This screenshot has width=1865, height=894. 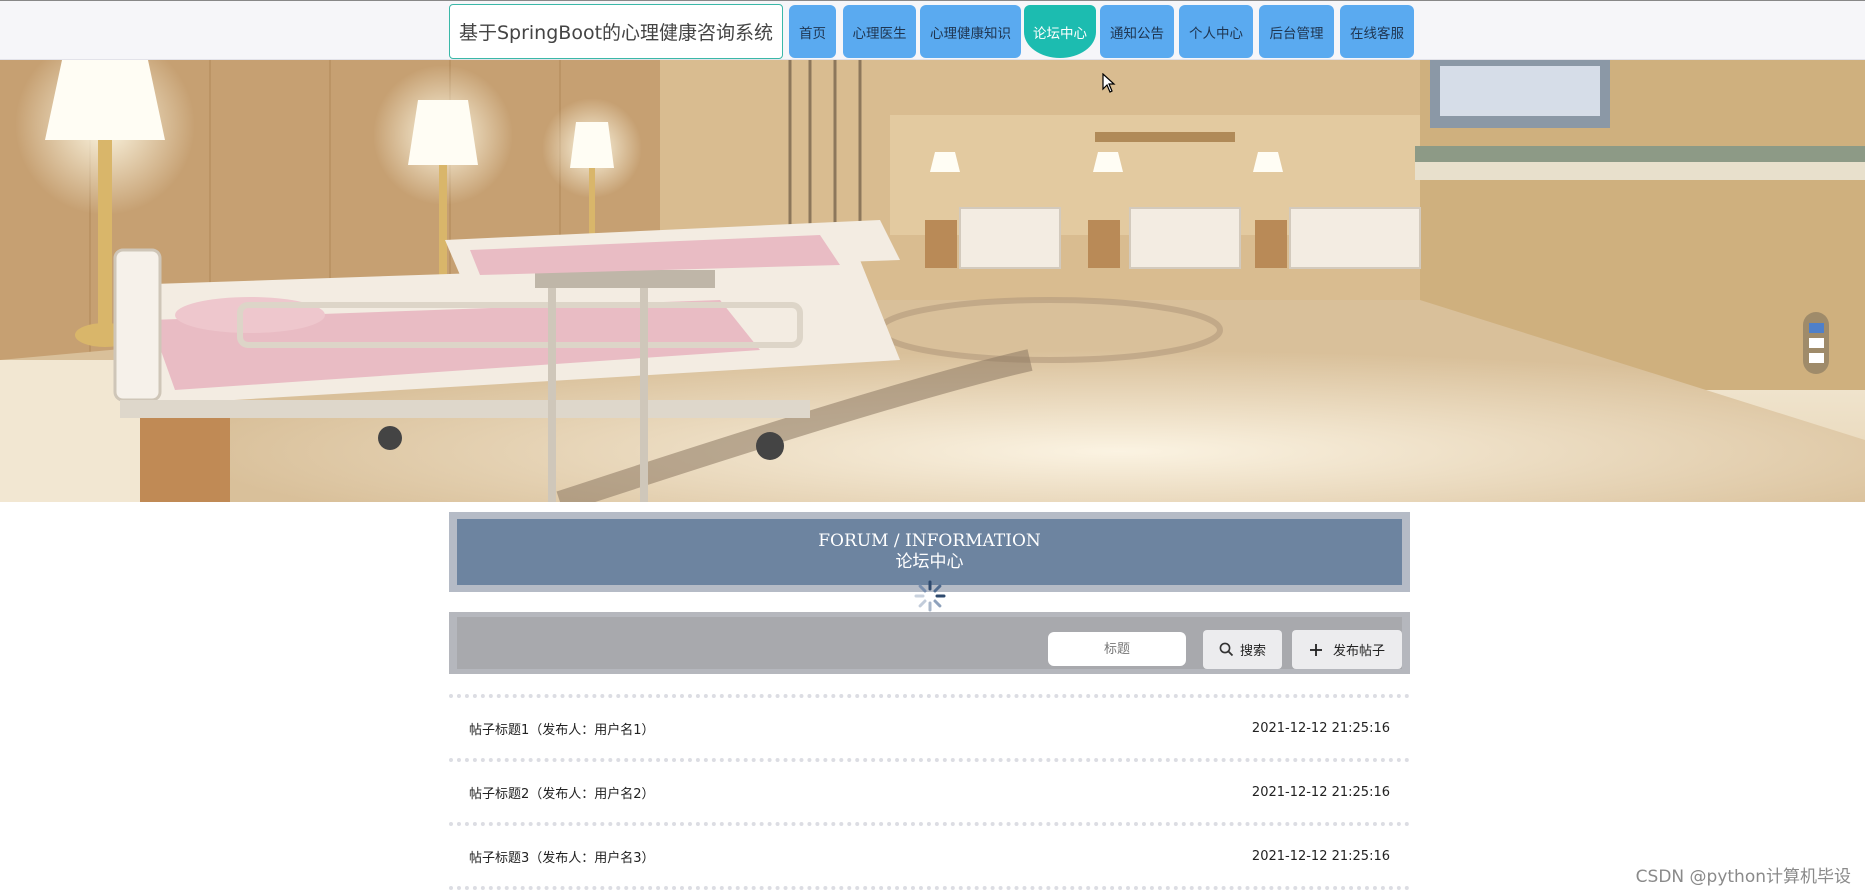 What do you see at coordinates (1226, 649) in the screenshot?
I see `search-icon` at bounding box center [1226, 649].